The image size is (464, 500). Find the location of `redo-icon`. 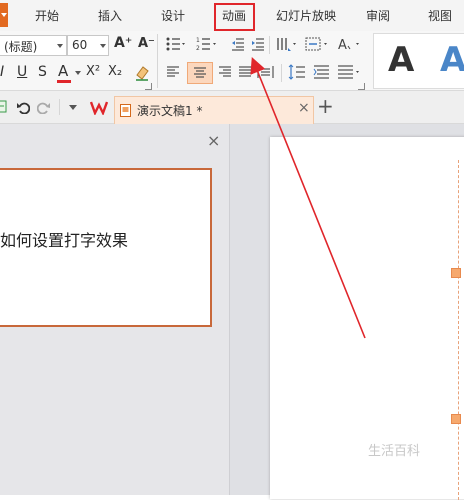

redo-icon is located at coordinates (44, 107).